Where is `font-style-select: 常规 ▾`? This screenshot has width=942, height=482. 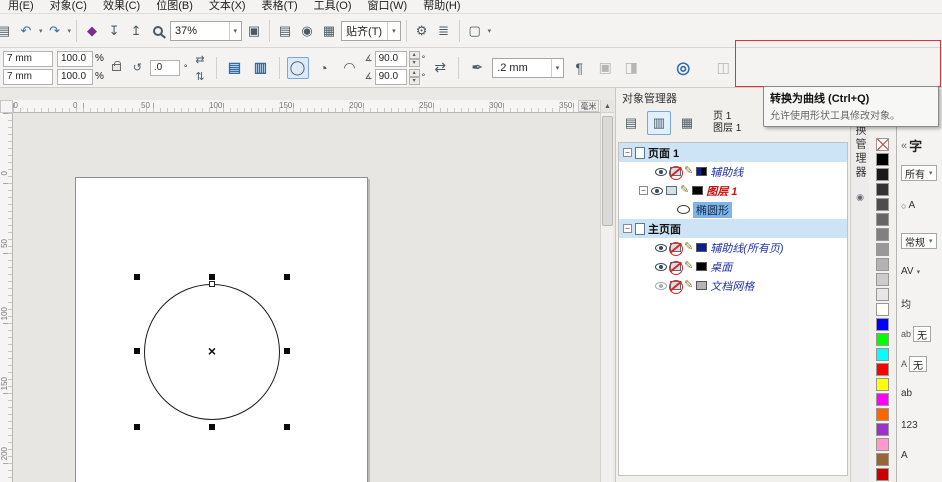
font-style-select: 常规 ▾ is located at coordinates (919, 241).